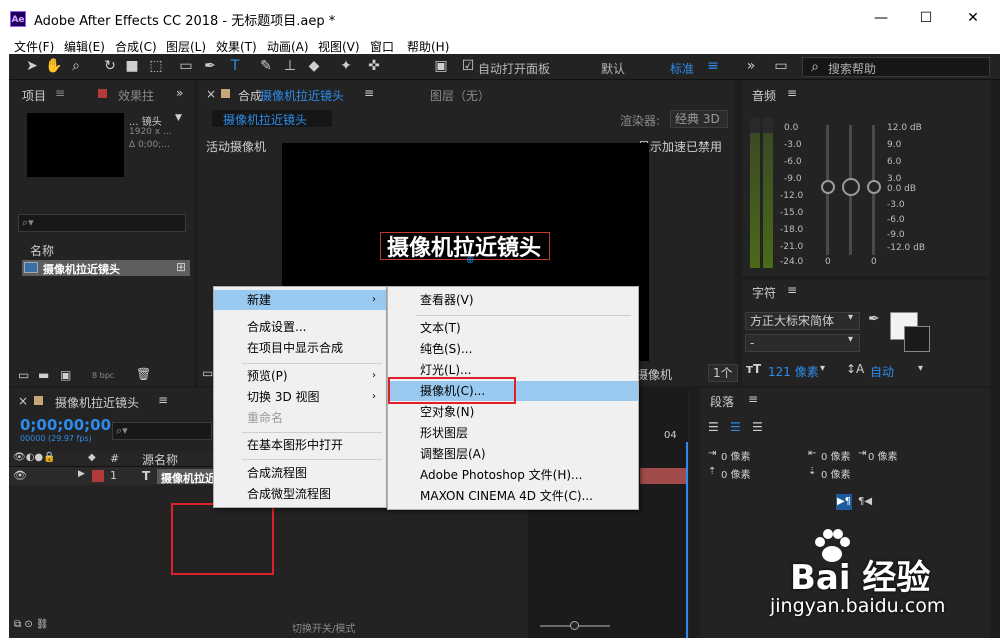  What do you see at coordinates (574, 625) in the screenshot?
I see `timeline-zoom-knob` at bounding box center [574, 625].